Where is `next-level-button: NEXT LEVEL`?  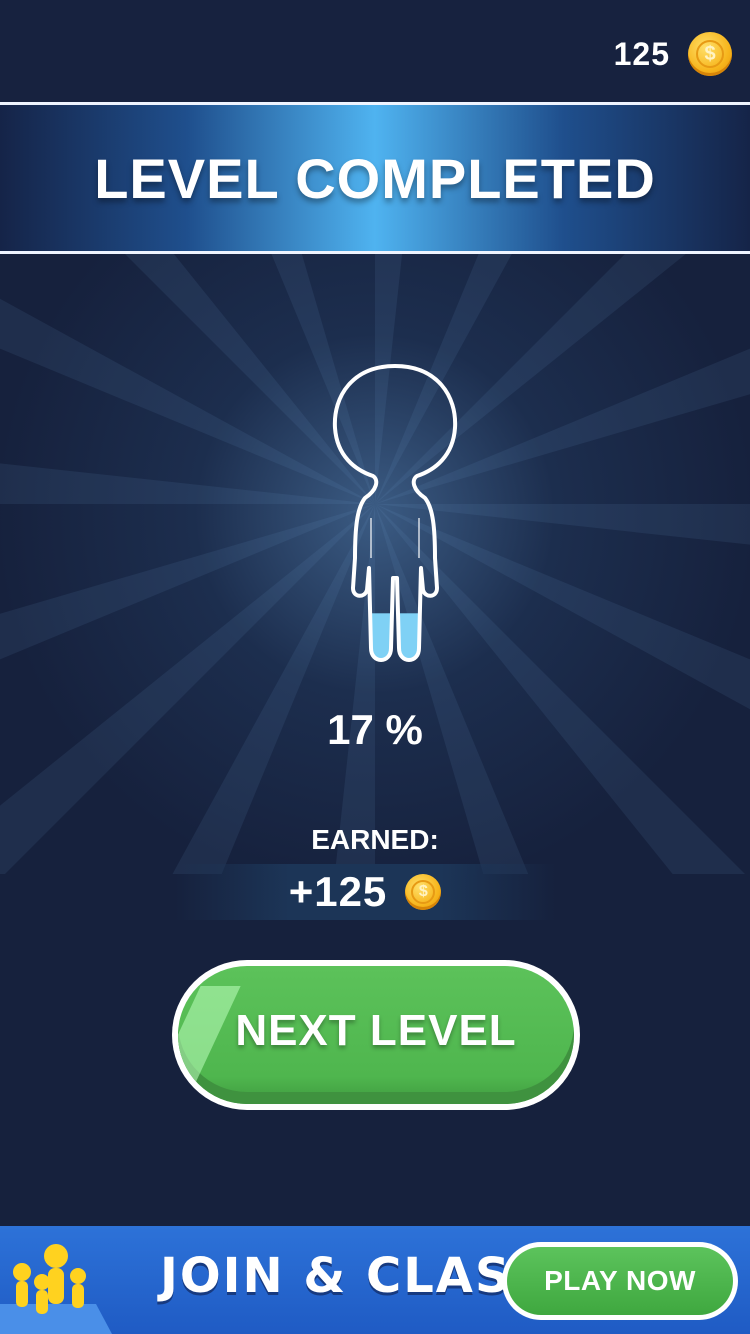
next-level-button: NEXT LEVEL is located at coordinates (376, 1035).